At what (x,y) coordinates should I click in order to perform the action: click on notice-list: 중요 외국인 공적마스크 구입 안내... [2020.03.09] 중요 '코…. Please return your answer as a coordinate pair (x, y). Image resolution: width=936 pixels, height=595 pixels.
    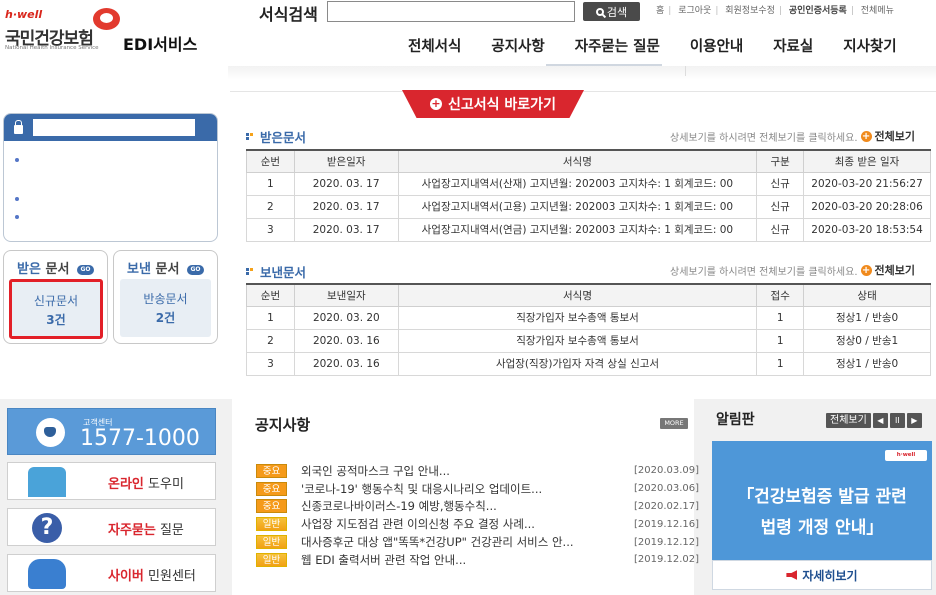
    Looking at the image, I should click on (477, 515).